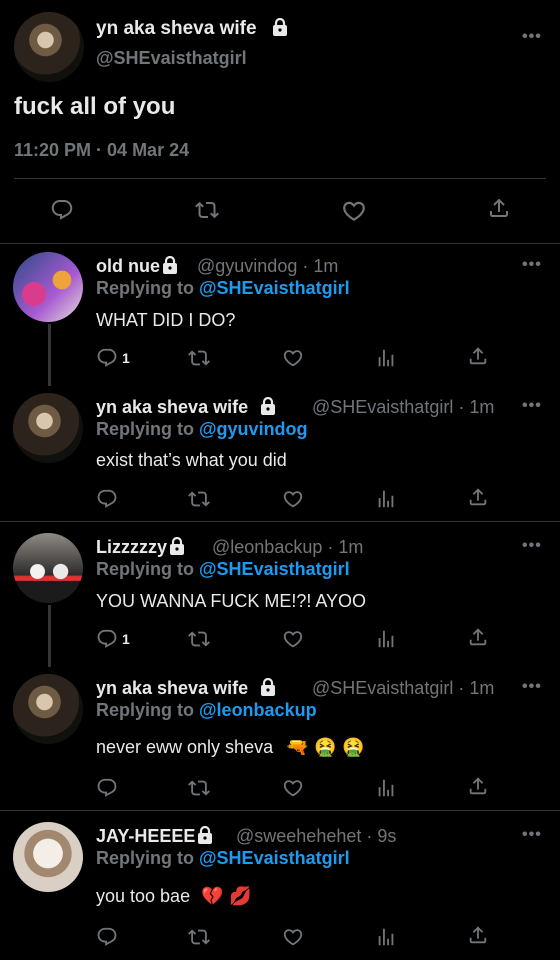 The height and width of the screenshot is (960, 560). Describe the element at coordinates (154, 836) in the screenshot. I see `author-name: JAY-HEEEE` at that location.